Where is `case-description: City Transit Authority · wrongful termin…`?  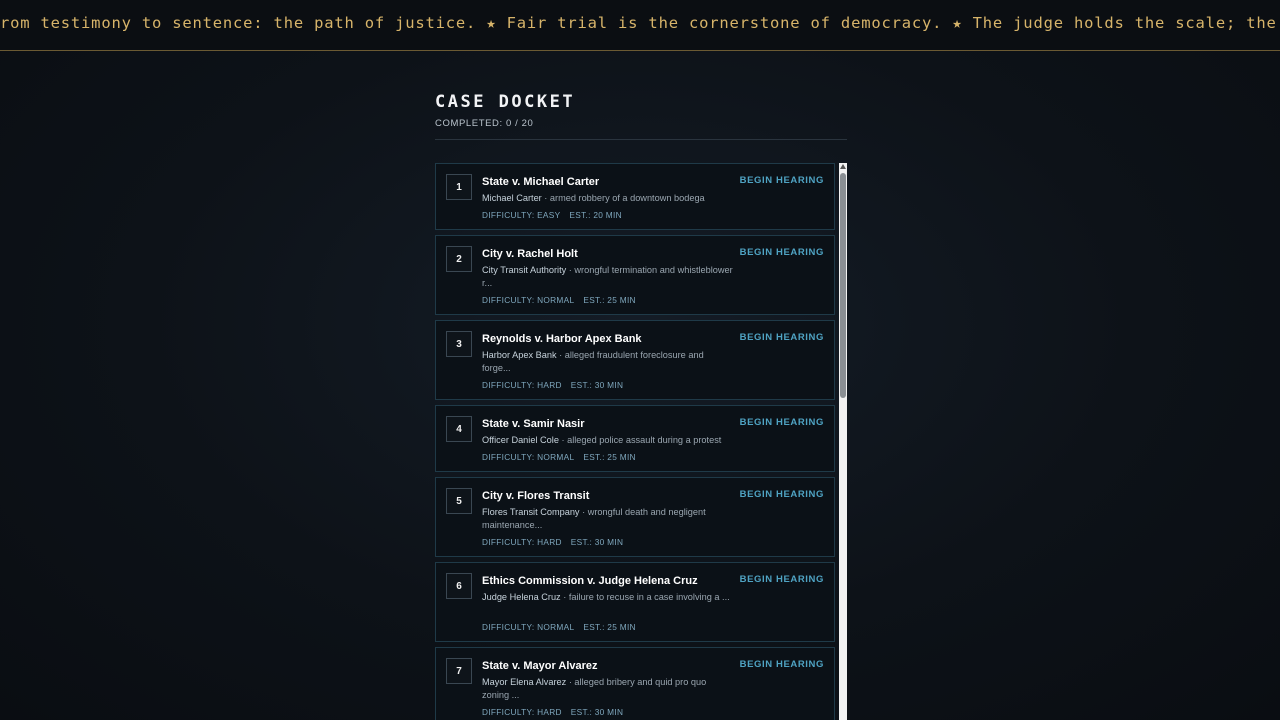
case-description: City Transit Authority · wrongful termin… is located at coordinates (608, 277).